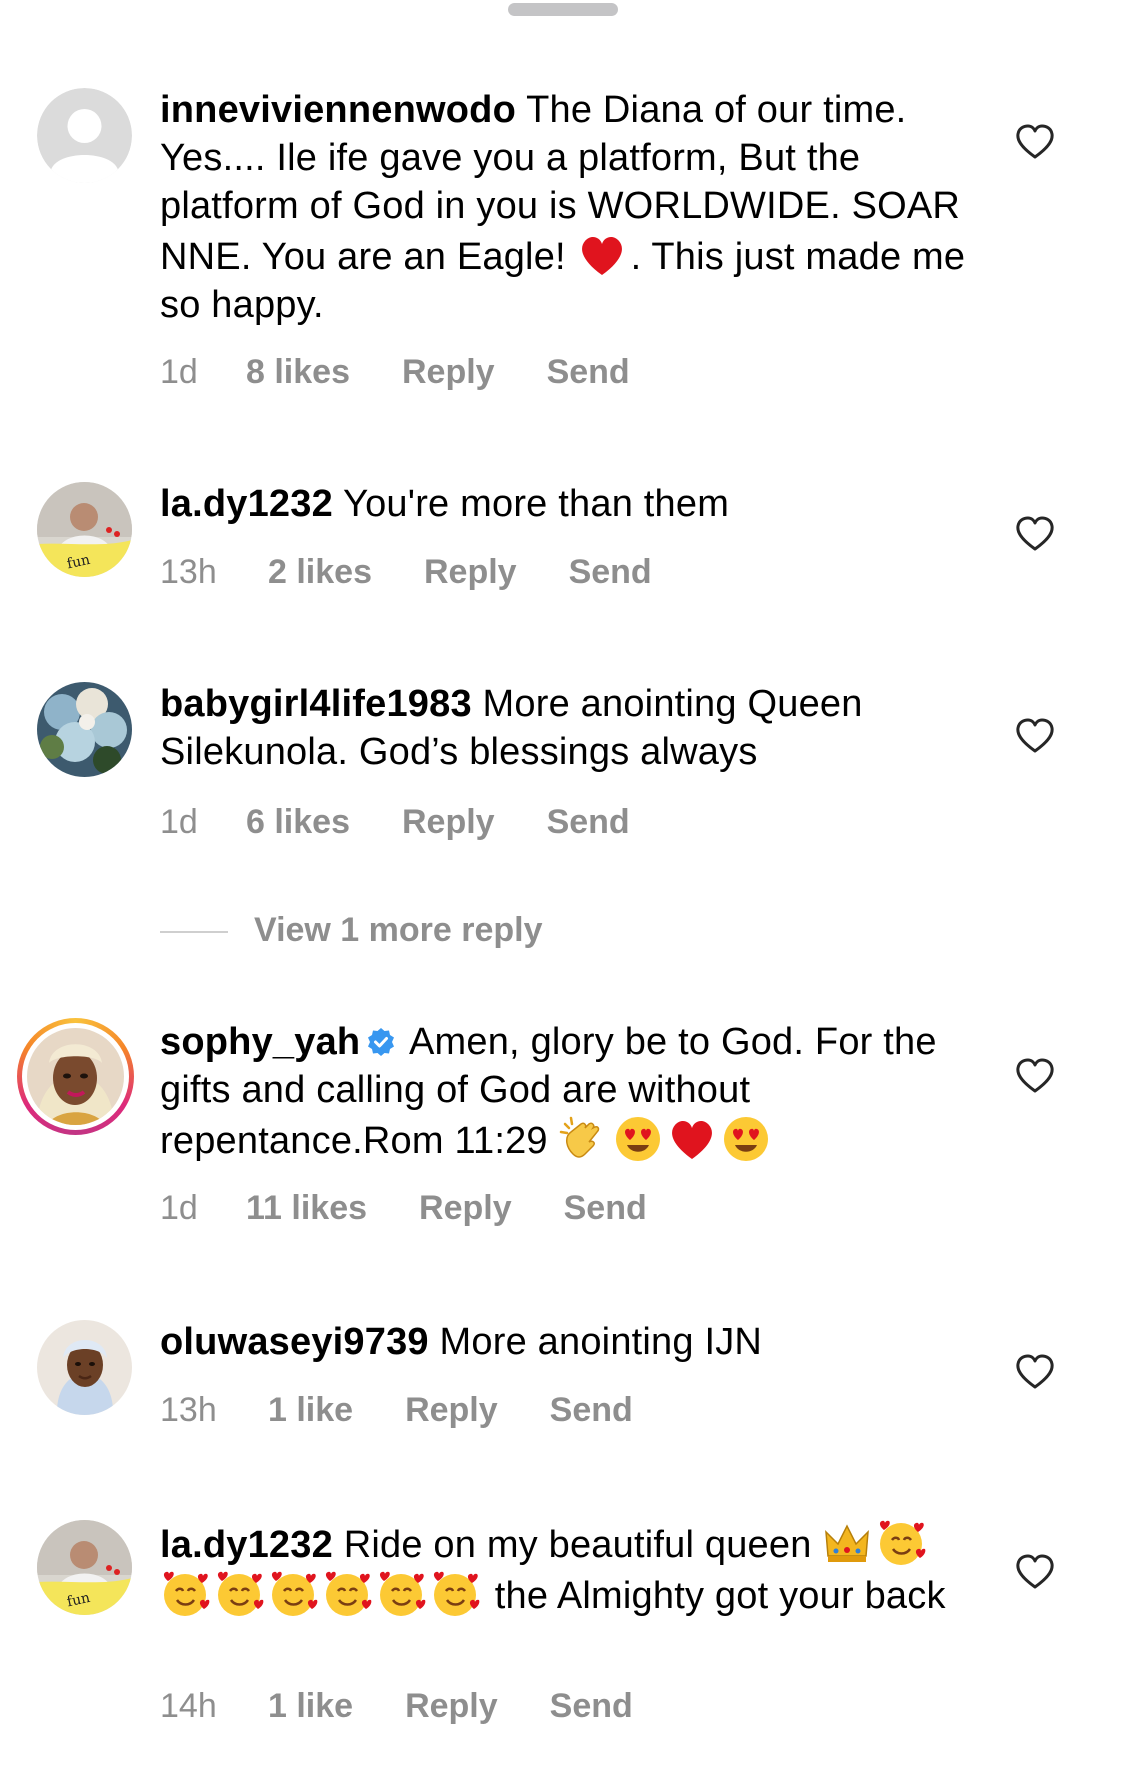 Image resolution: width=1125 pixels, height=1775 pixels. What do you see at coordinates (320, 572) in the screenshot?
I see `comment-likes: 2 likes` at bounding box center [320, 572].